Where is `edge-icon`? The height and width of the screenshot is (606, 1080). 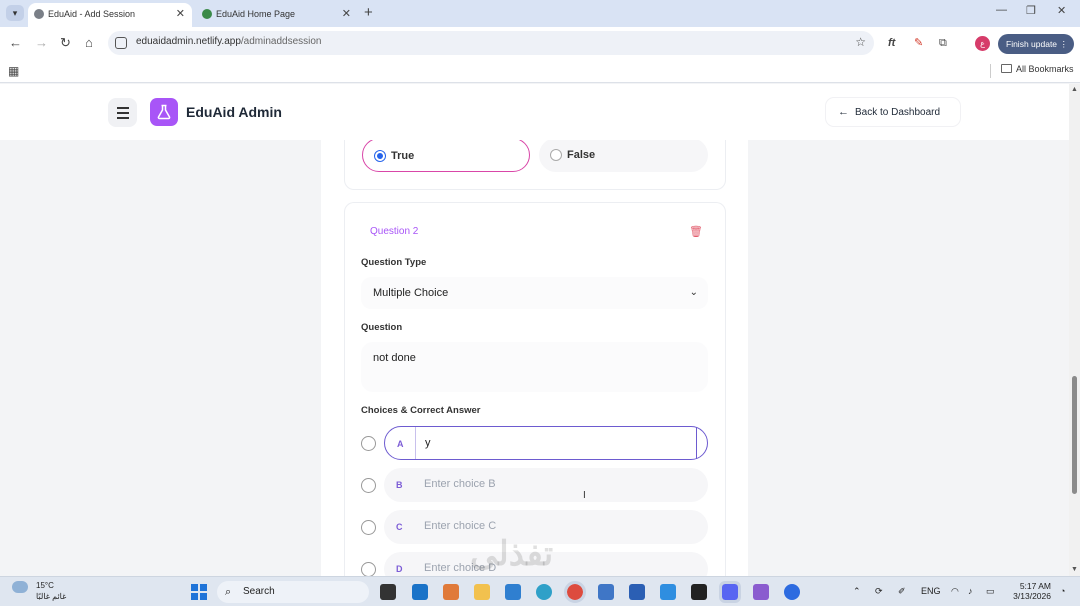 edge-icon is located at coordinates (544, 592).